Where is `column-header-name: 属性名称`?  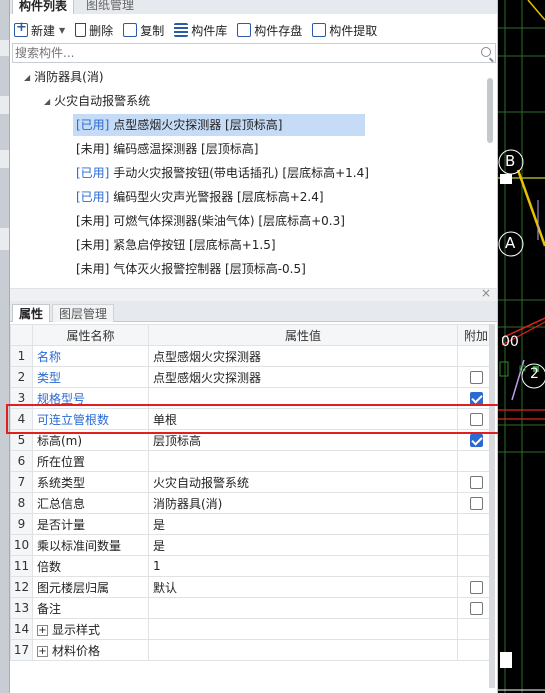
column-header-name: 属性名称 is located at coordinates (90, 335).